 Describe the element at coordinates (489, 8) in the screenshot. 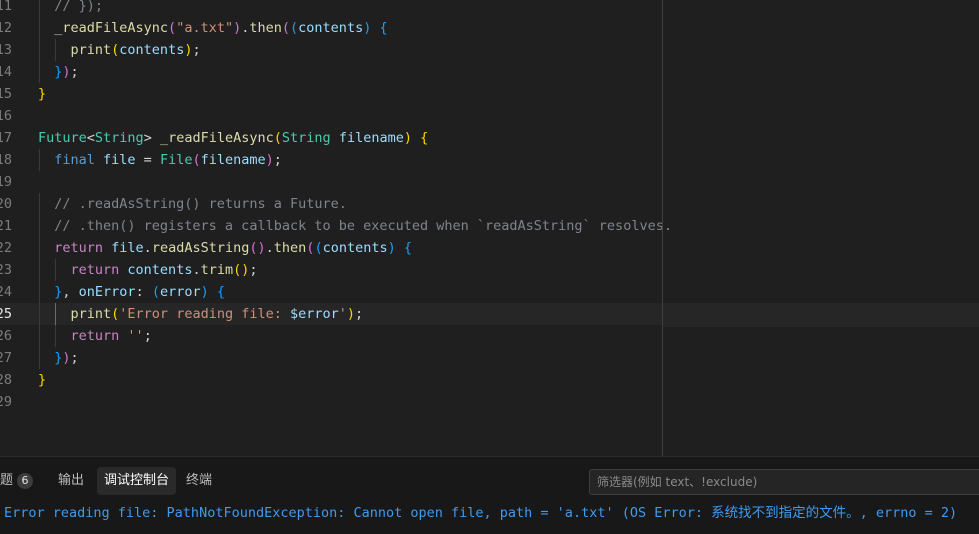

I see `code-line: 11 // });` at that location.